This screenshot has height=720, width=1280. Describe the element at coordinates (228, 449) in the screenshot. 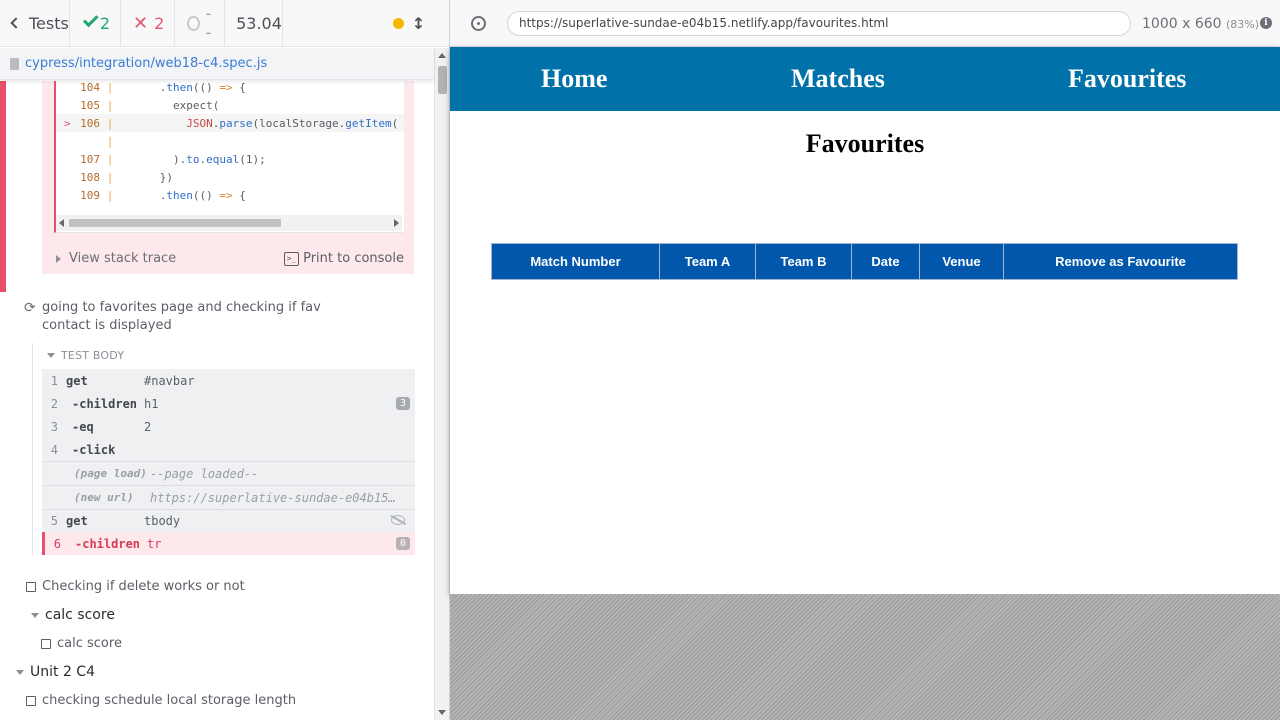

I see `command-row: 4 -click` at that location.